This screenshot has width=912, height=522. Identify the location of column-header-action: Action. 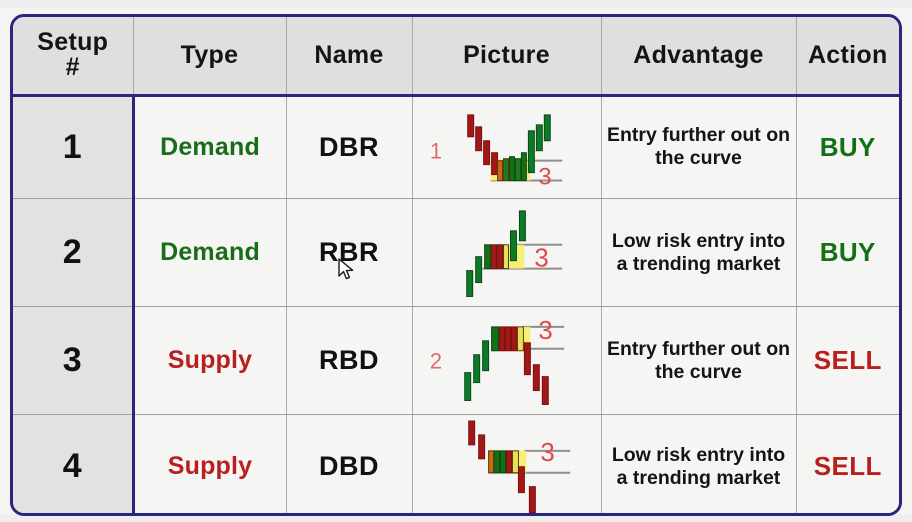
(847, 57).